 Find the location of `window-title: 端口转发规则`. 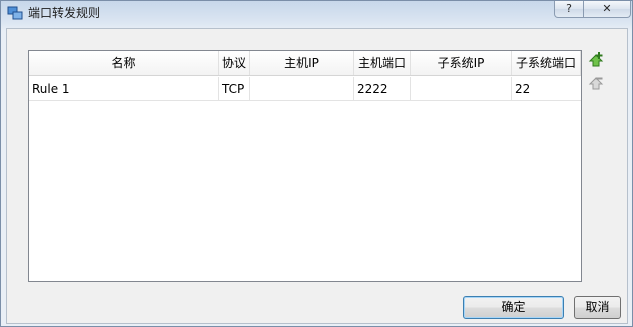

window-title: 端口转发规则 is located at coordinates (64, 13).